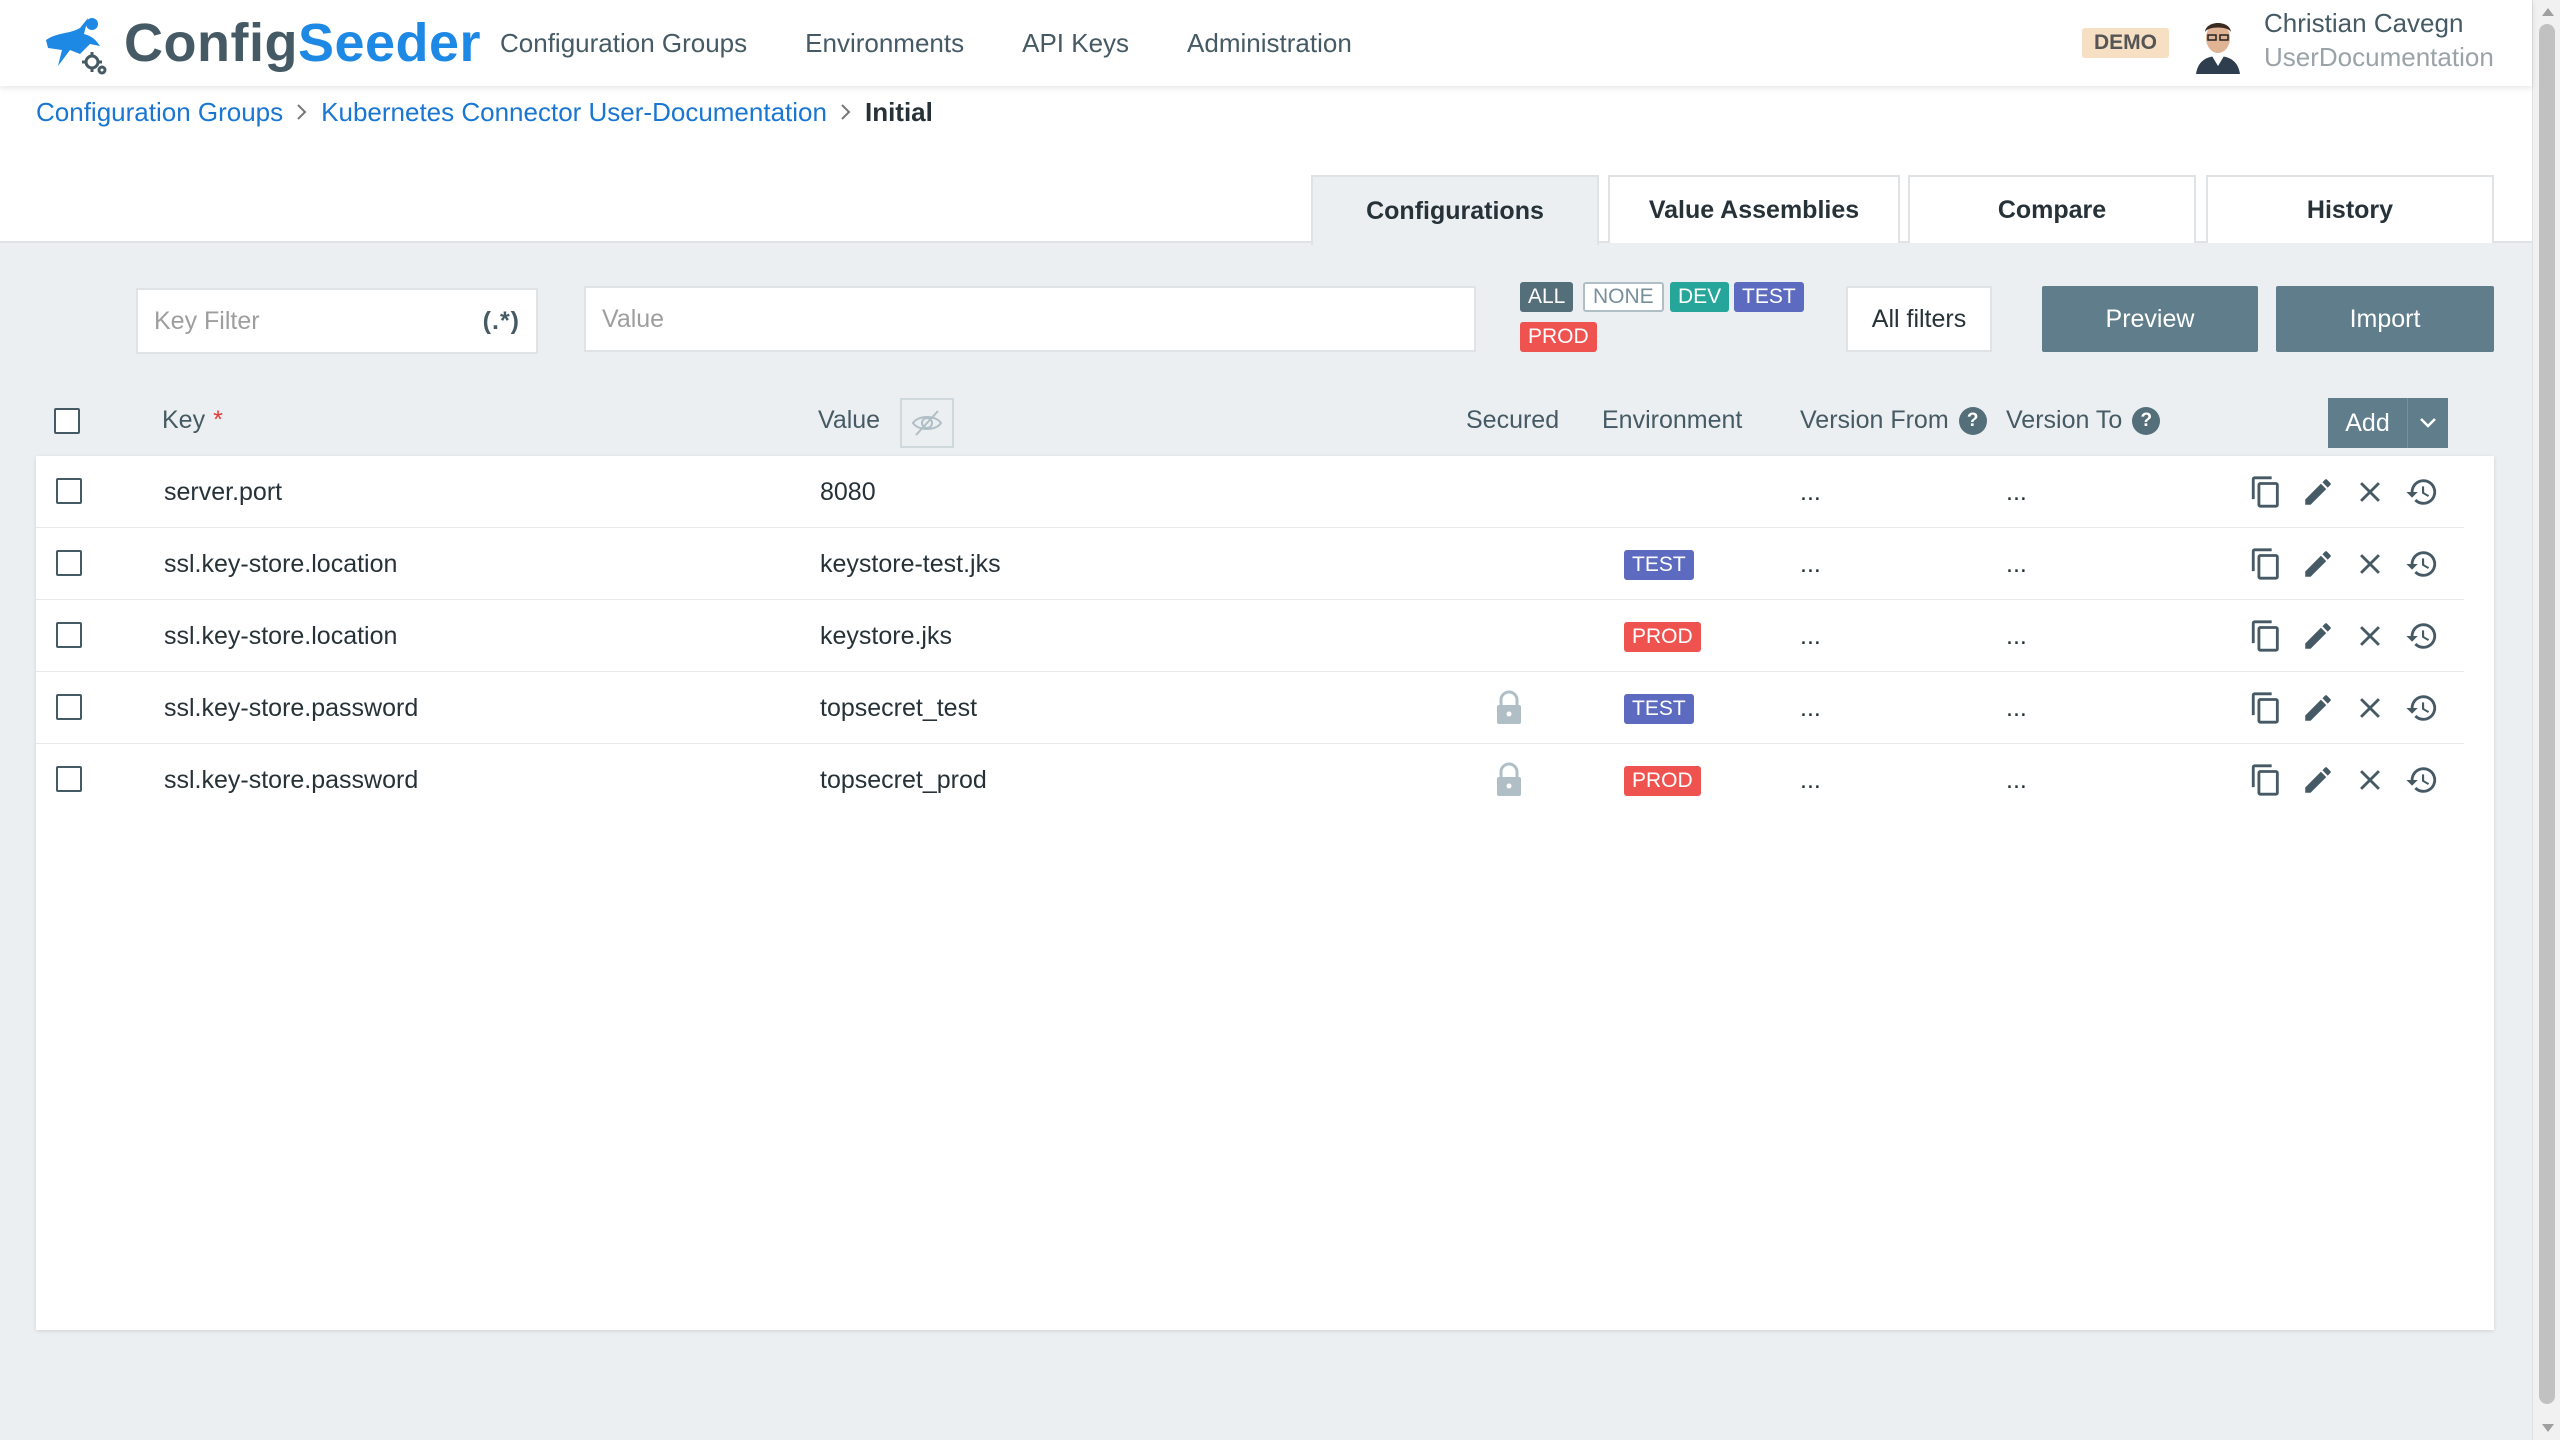  I want to click on breadcrumb-group-name: Kubernetes Connector User-Documentation, so click(574, 112).